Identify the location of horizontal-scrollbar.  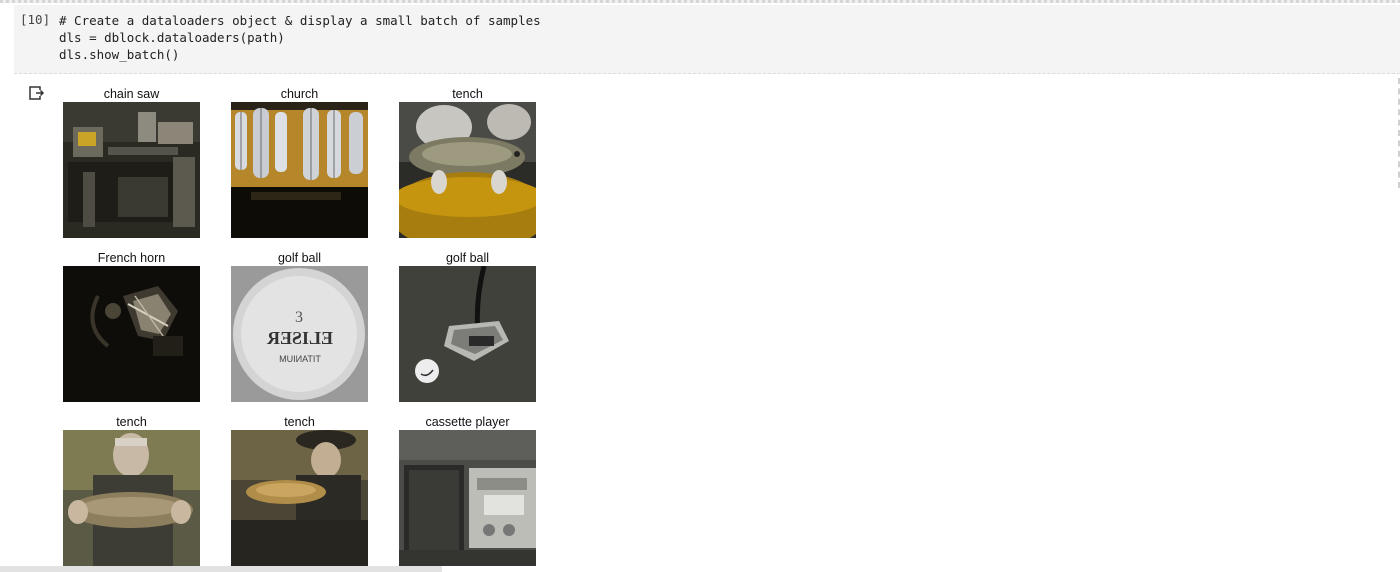
(221, 569).